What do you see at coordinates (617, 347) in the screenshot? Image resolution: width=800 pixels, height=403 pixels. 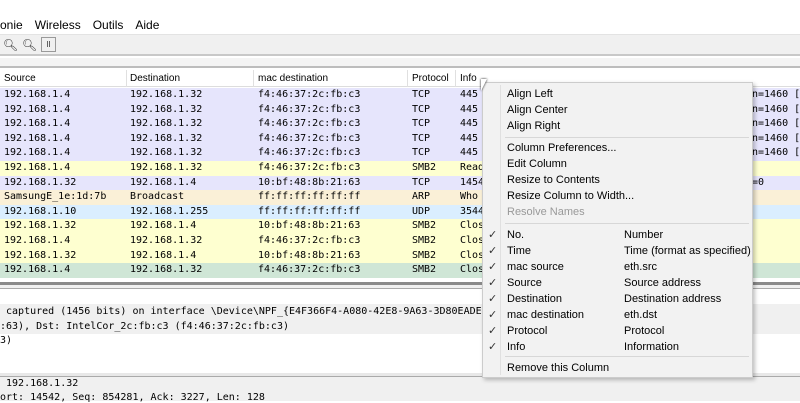 I see `menu-item-column-toggle: ✓ Info Information` at bounding box center [617, 347].